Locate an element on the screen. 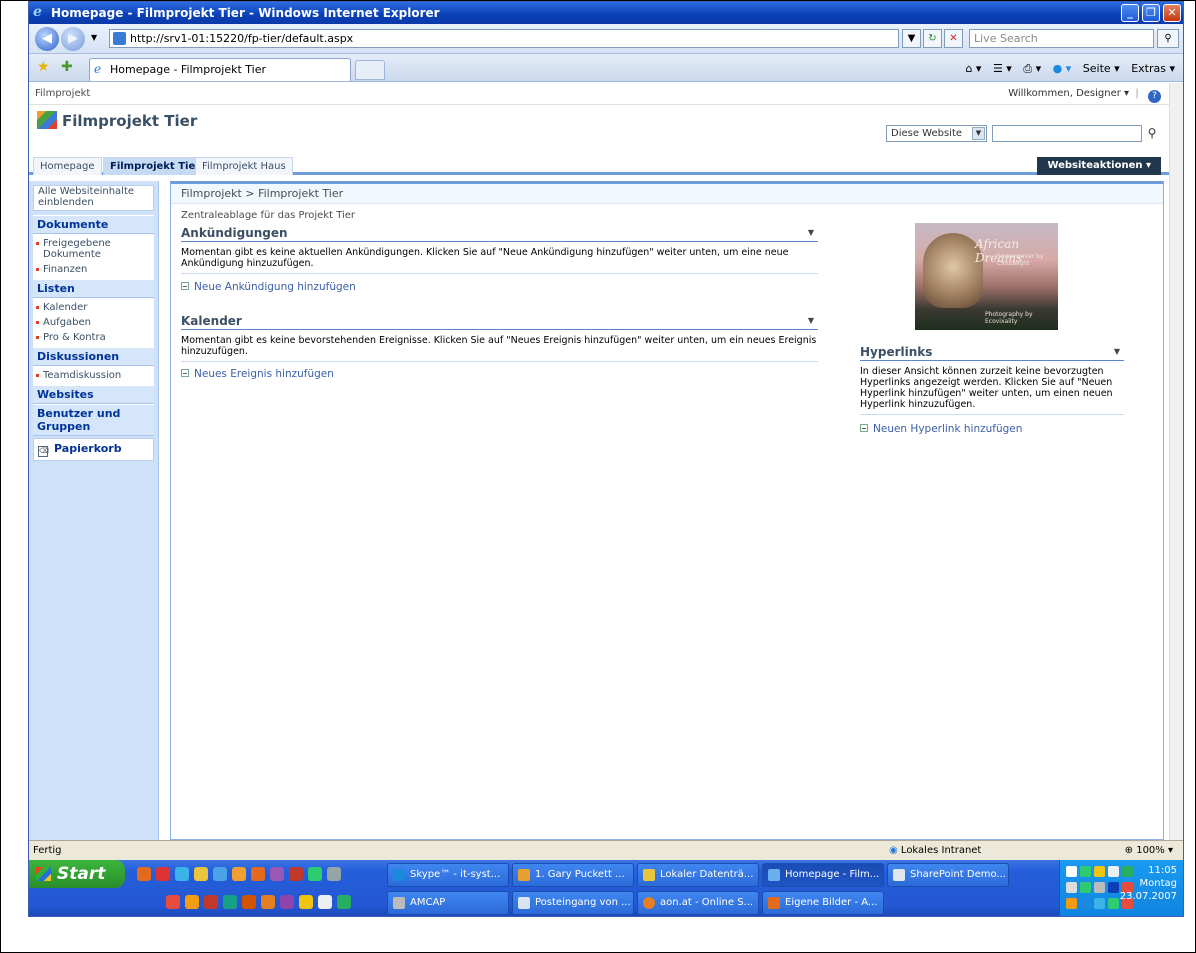 The image size is (1196, 953). taskbar-clock: 11:05 Montag 23.07.2007 is located at coordinates (1148, 883).